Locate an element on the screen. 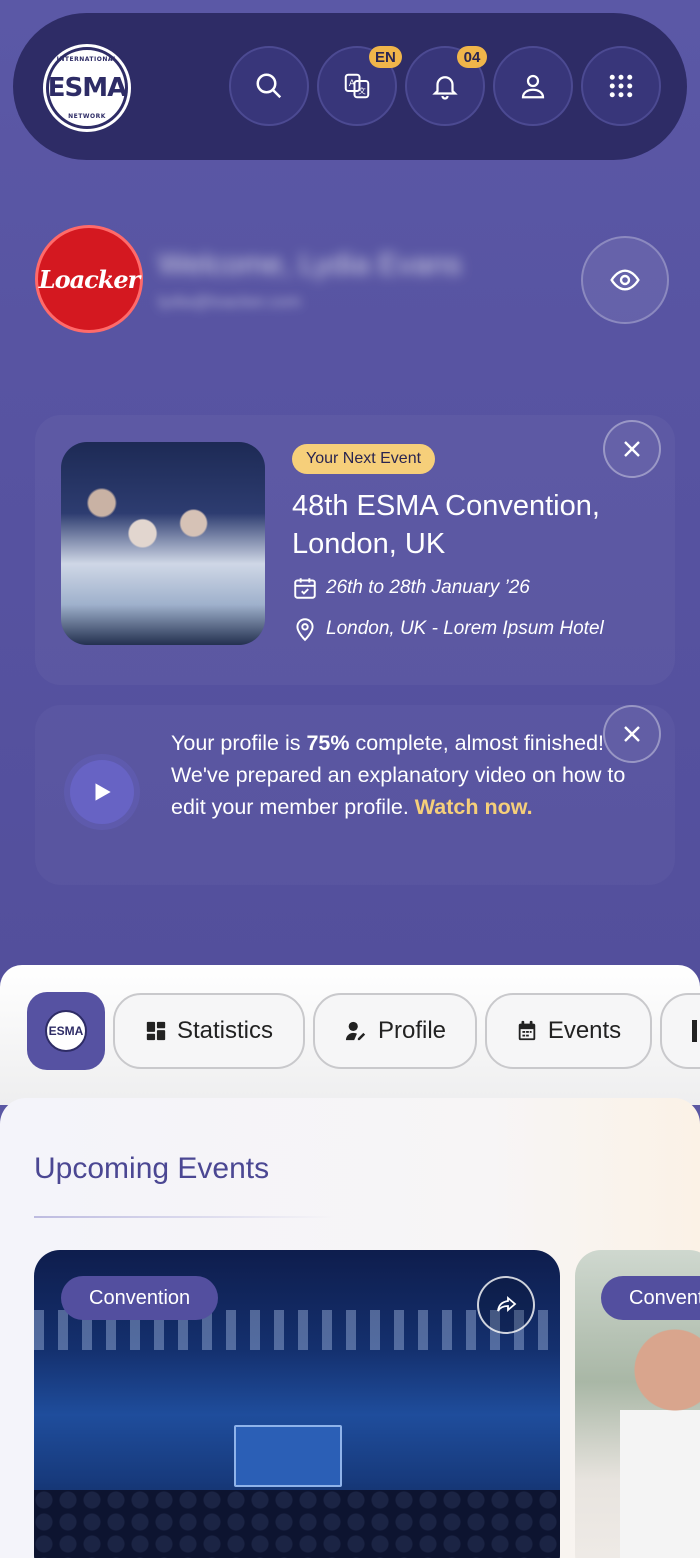  esma-mini-logo: ESMA is located at coordinates (66, 1031).